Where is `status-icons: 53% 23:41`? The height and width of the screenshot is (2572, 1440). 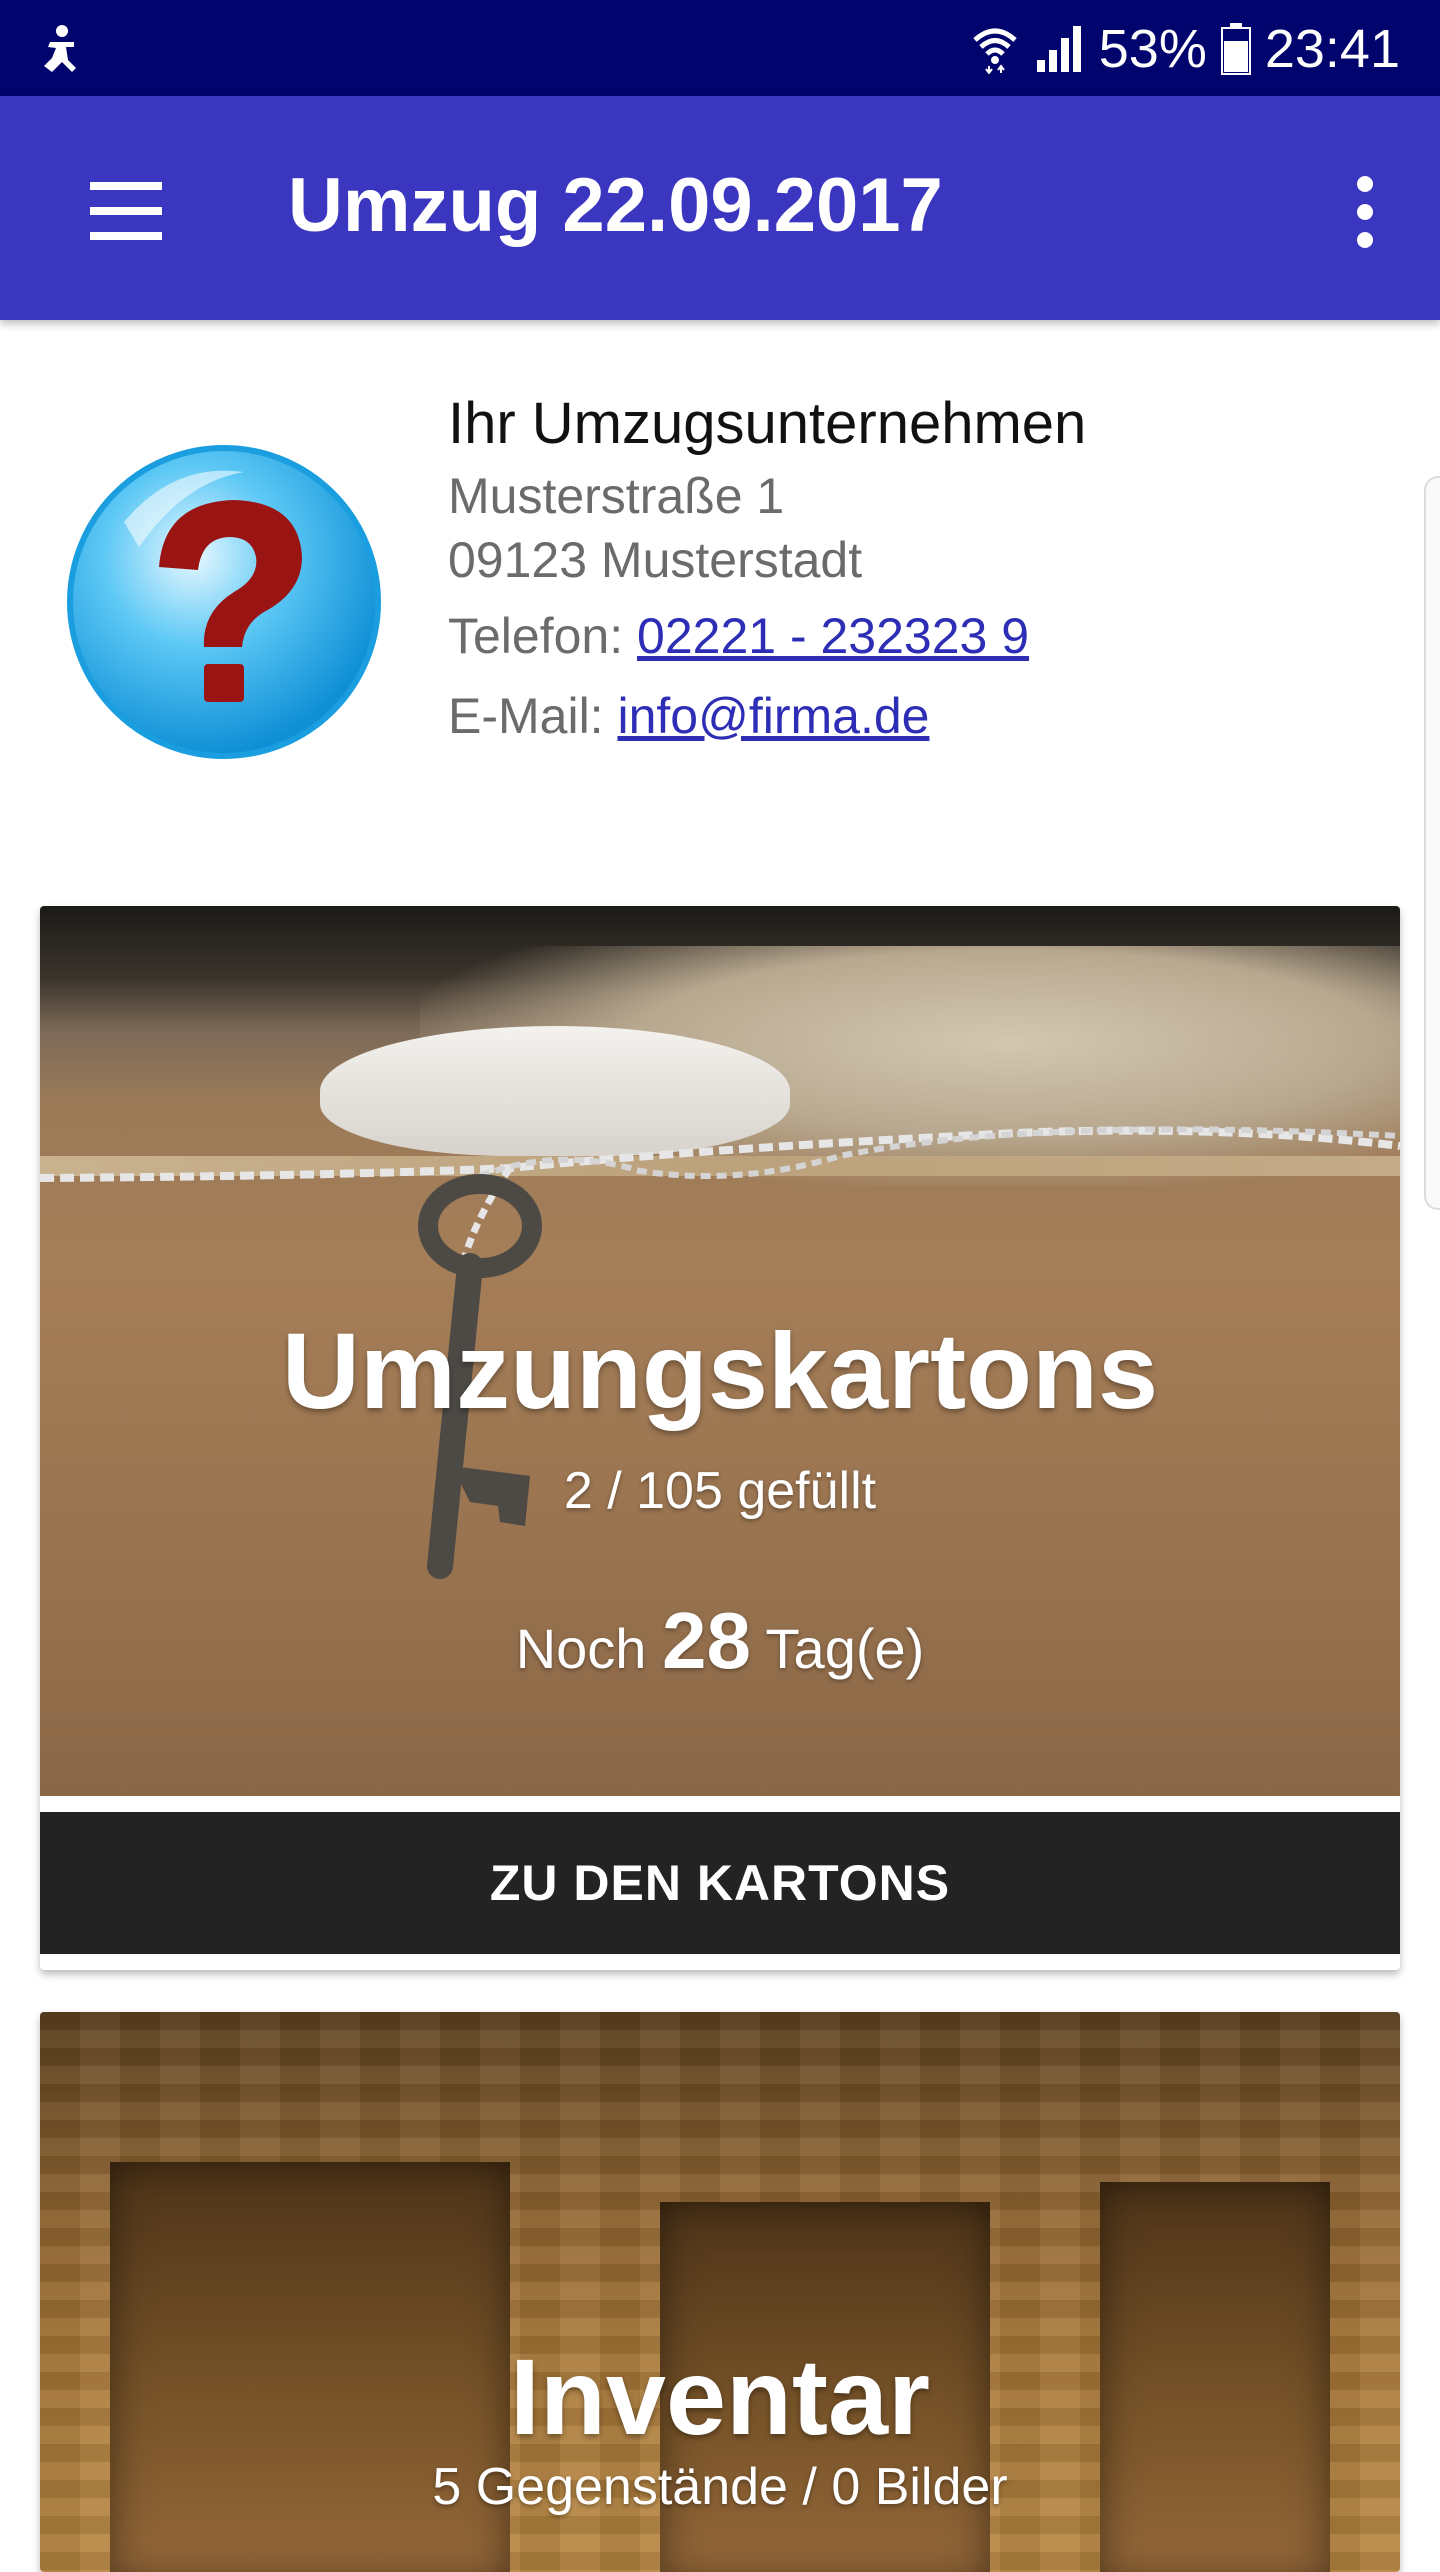
status-icons: 53% 23:41 is located at coordinates (1185, 49).